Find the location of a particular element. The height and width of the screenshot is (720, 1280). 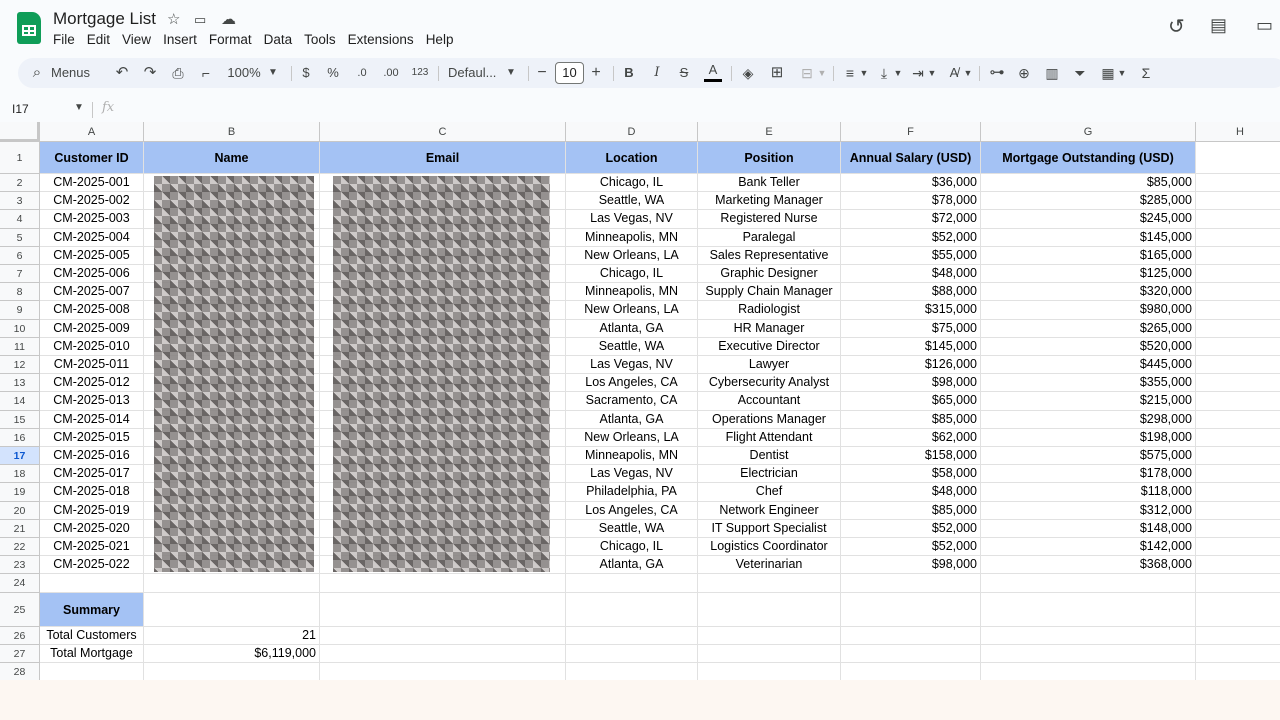

data-cell: CM-2025-003 is located at coordinates (92, 219).